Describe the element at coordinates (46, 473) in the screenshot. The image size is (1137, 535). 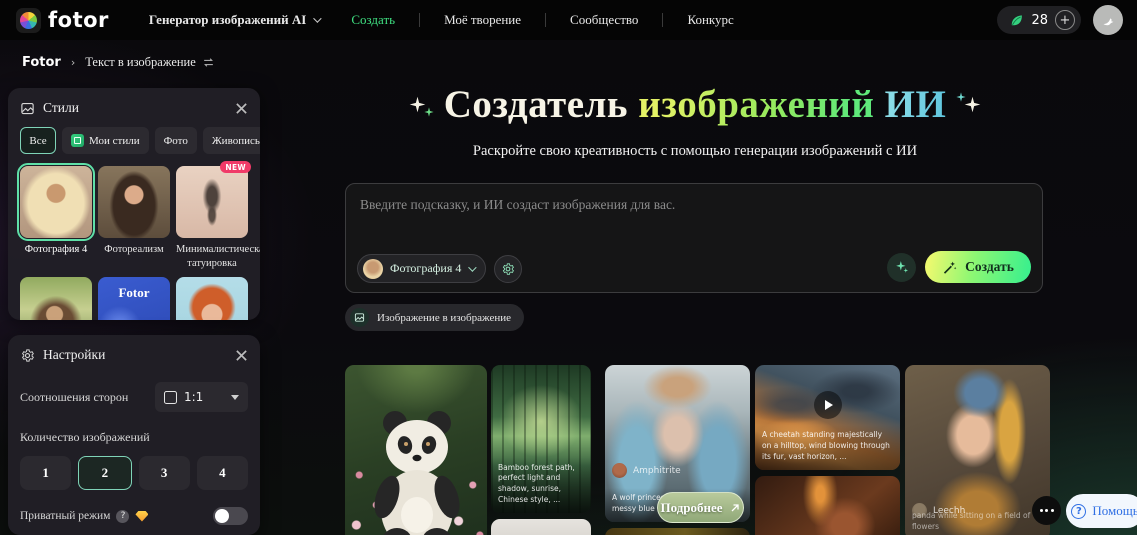
I see `count-button-1: 1` at that location.